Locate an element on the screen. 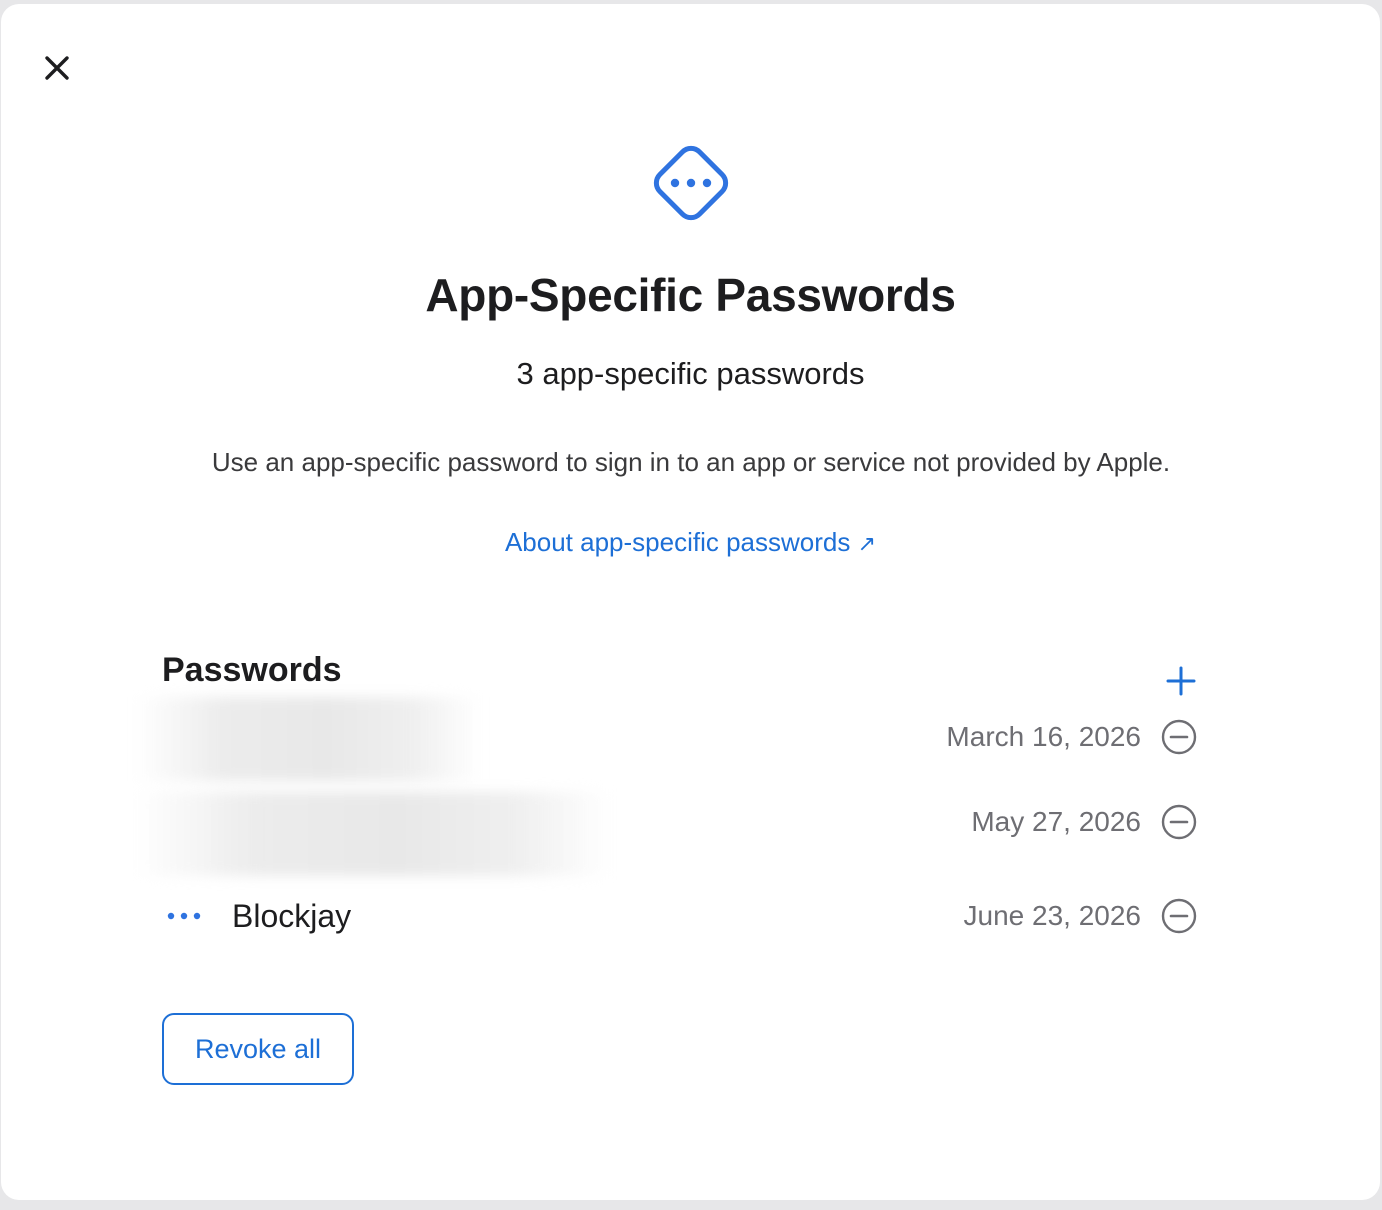 The image size is (1382, 1210). password-date: May 27, 2026 is located at coordinates (1056, 821).